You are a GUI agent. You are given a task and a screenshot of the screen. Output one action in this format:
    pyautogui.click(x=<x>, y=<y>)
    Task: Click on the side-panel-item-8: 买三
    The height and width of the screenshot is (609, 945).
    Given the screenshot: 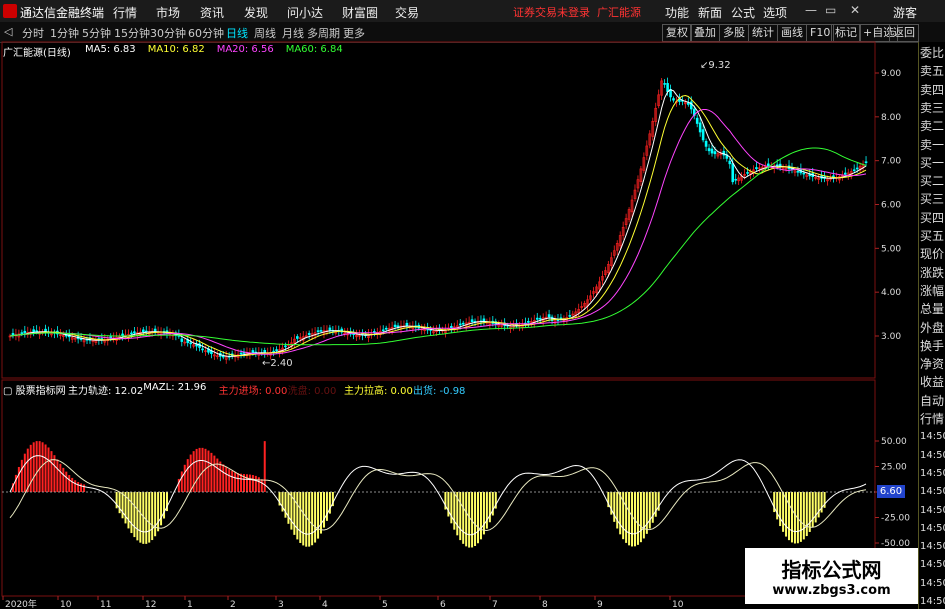 What is the action you would take?
    pyautogui.click(x=932, y=199)
    